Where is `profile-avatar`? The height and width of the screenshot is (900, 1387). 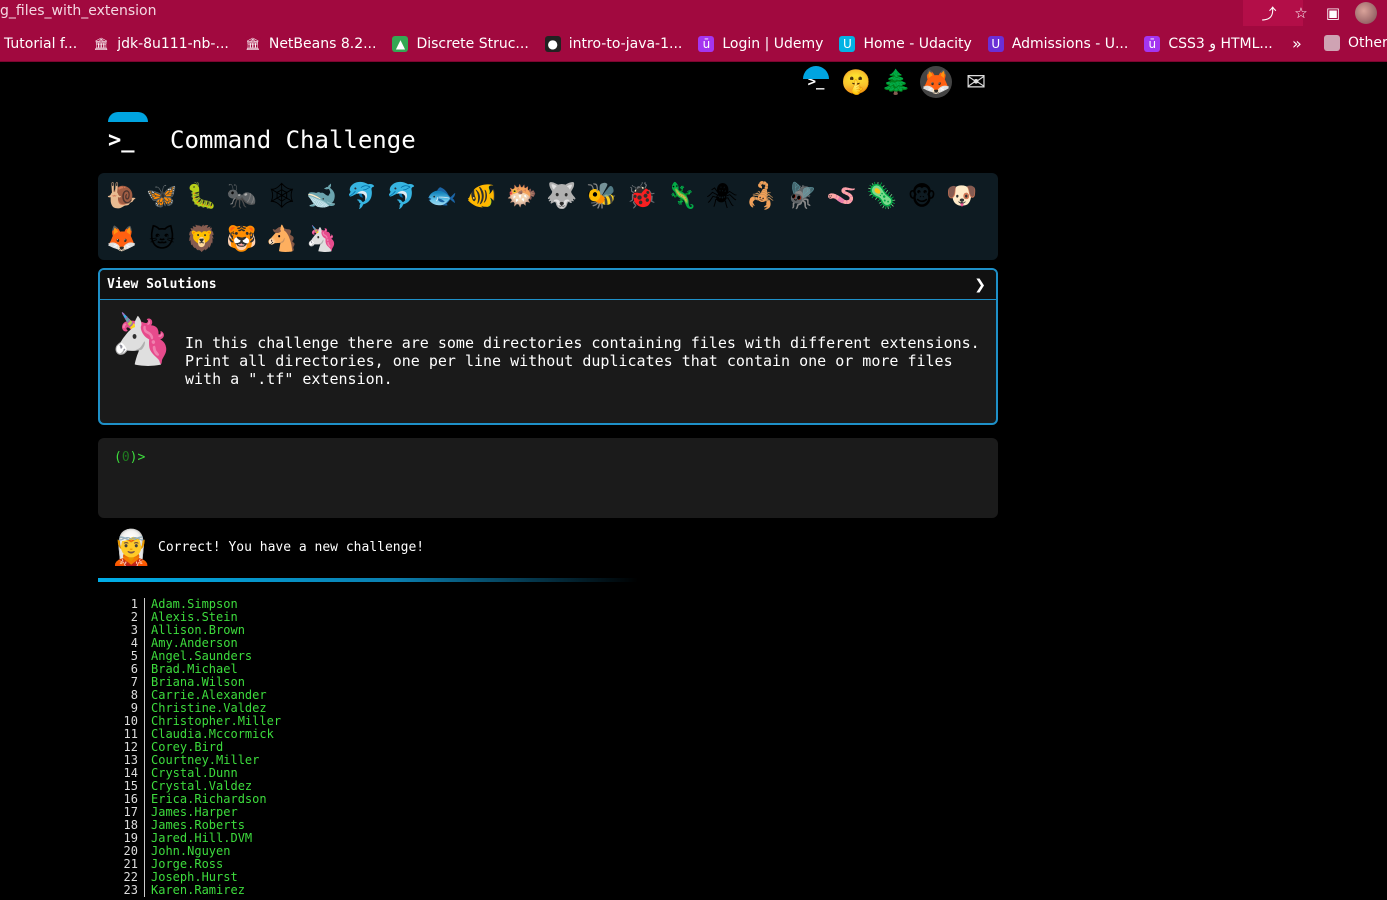 profile-avatar is located at coordinates (1366, 13).